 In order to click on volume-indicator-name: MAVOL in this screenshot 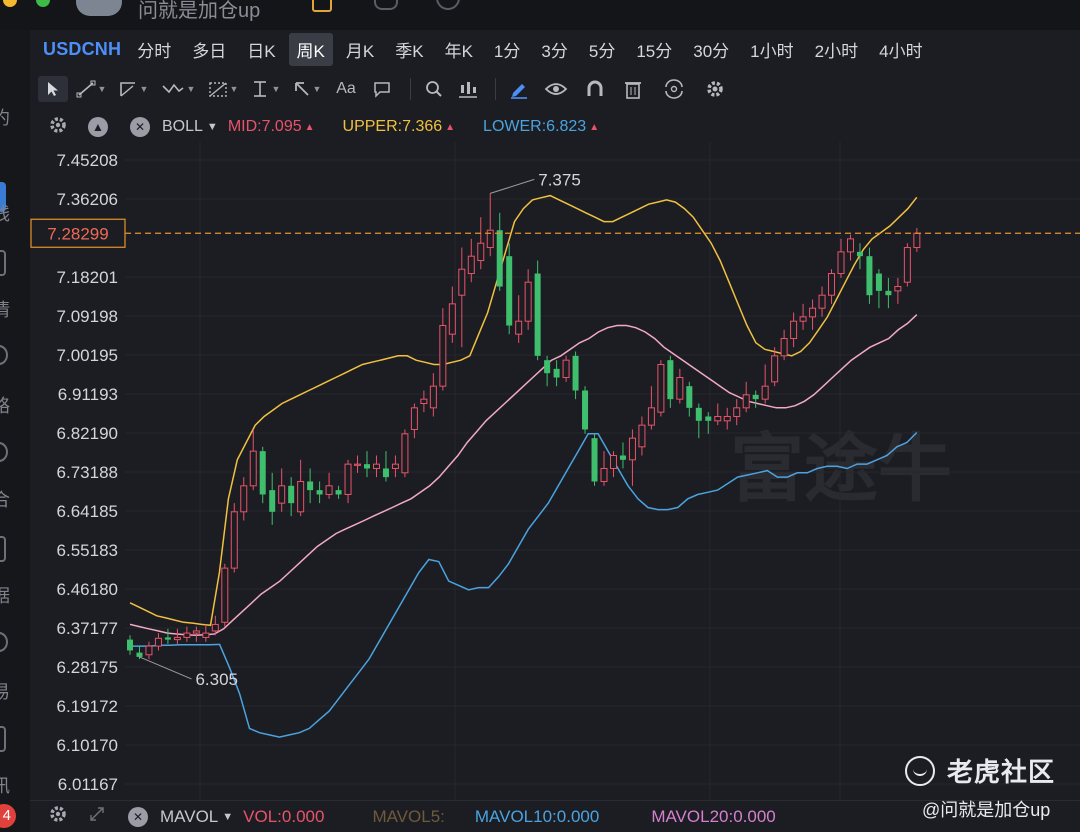, I will do `click(189, 817)`.